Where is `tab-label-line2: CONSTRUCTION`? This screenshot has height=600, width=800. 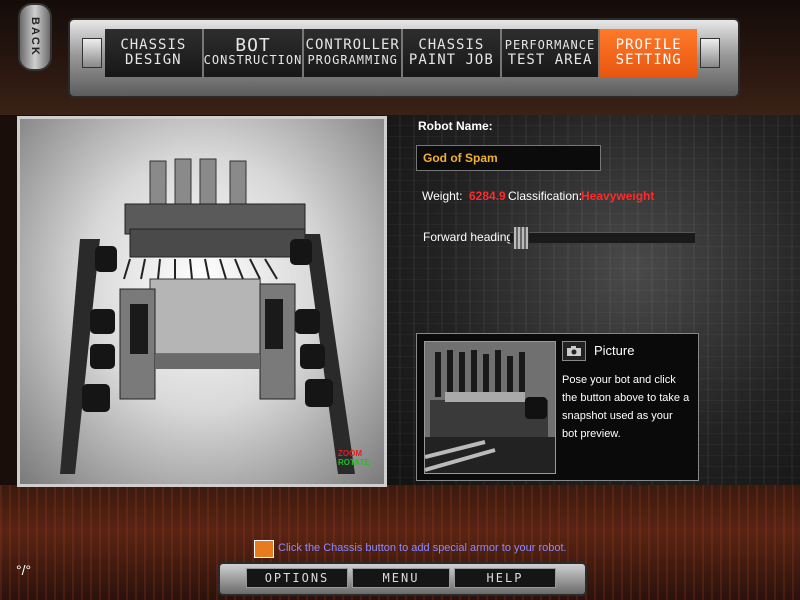
tab-label-line2: CONSTRUCTION is located at coordinates (253, 60).